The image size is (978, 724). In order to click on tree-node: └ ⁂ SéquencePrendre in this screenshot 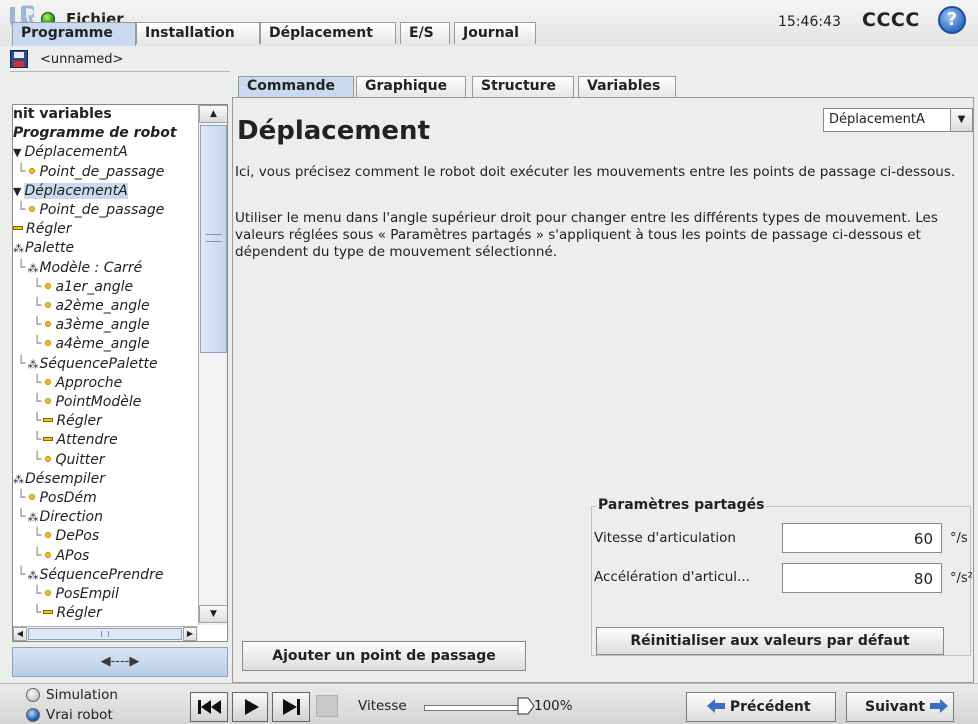, I will do `click(88, 575)`.